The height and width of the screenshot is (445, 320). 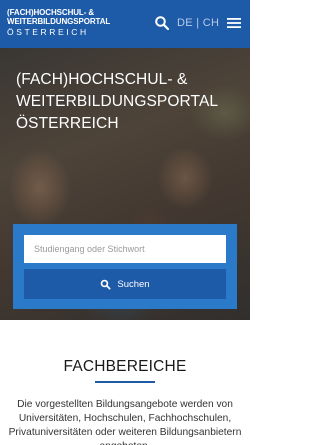 I want to click on logo-line-1: (FACH)HOCHSCHUL- &, so click(x=51, y=12).